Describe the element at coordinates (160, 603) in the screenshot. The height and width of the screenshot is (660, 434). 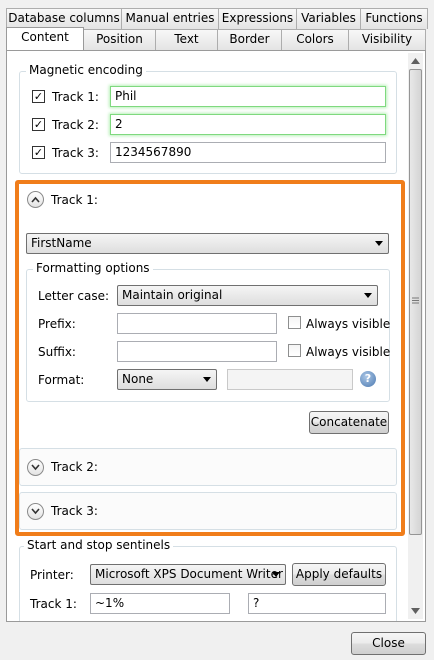
I see `sentinel-track1-start-input: ~1%` at that location.